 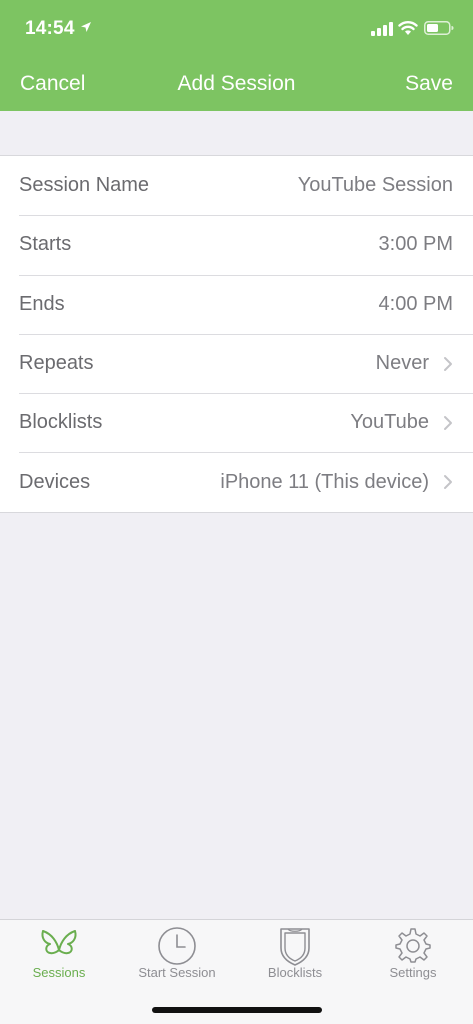 I want to click on devices-label: Devices, so click(x=55, y=481).